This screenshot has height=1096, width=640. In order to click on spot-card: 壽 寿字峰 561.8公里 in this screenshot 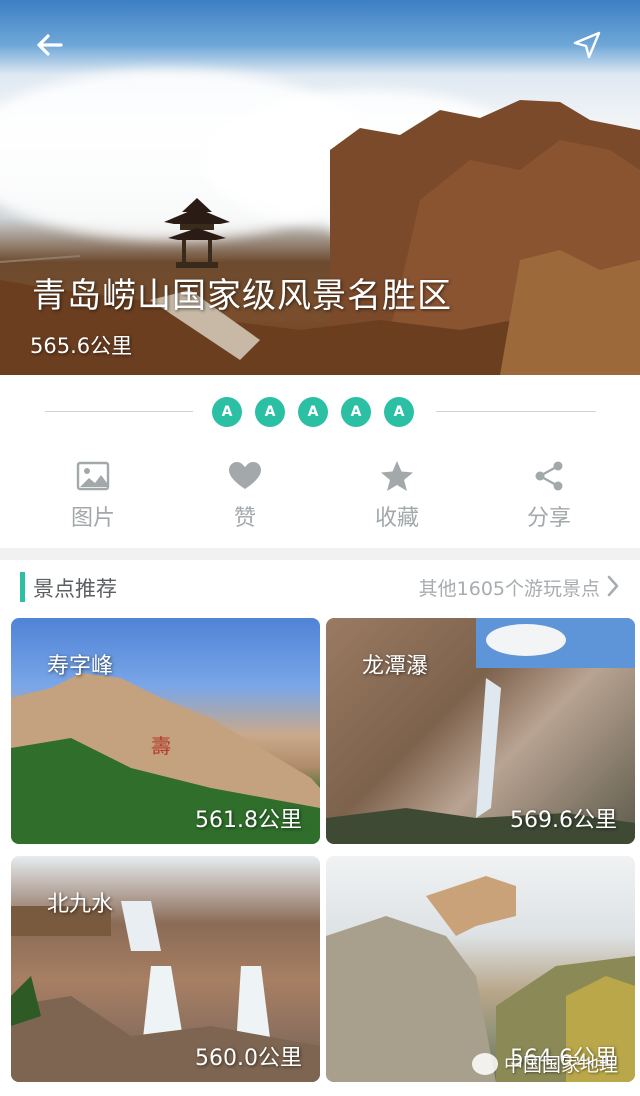, I will do `click(165, 731)`.